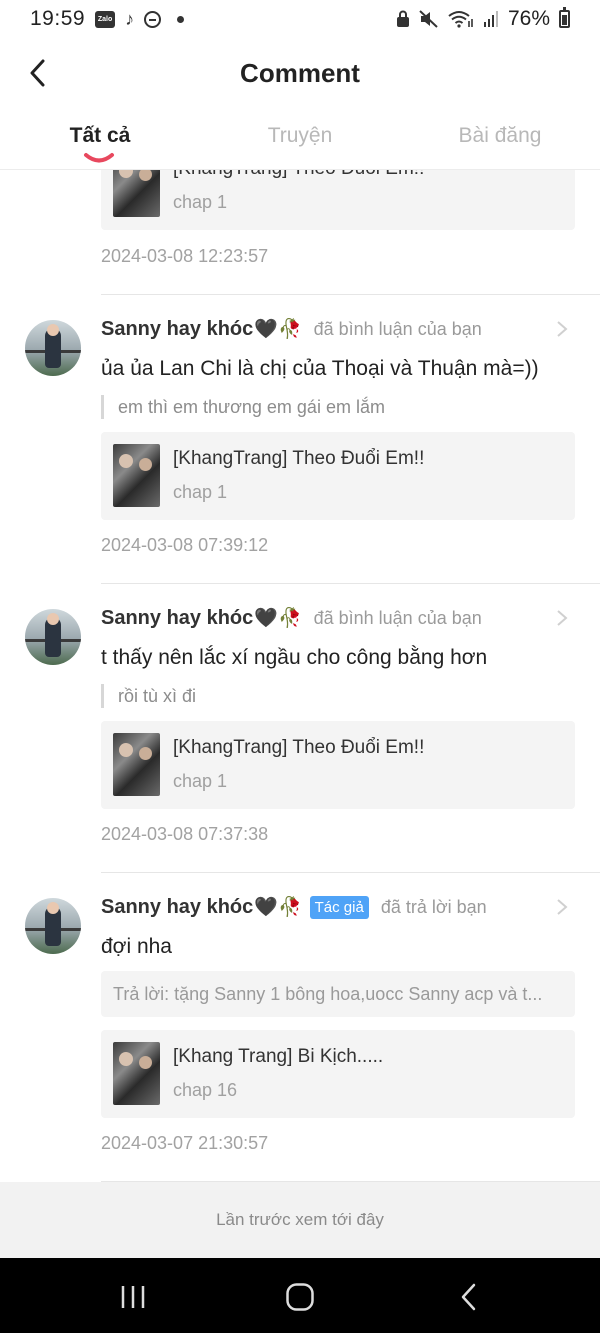 Image resolution: width=600 pixels, height=1333 pixels. I want to click on story-card: [Khang Trang] Bi Kịch..... chap 16, so click(338, 1074).